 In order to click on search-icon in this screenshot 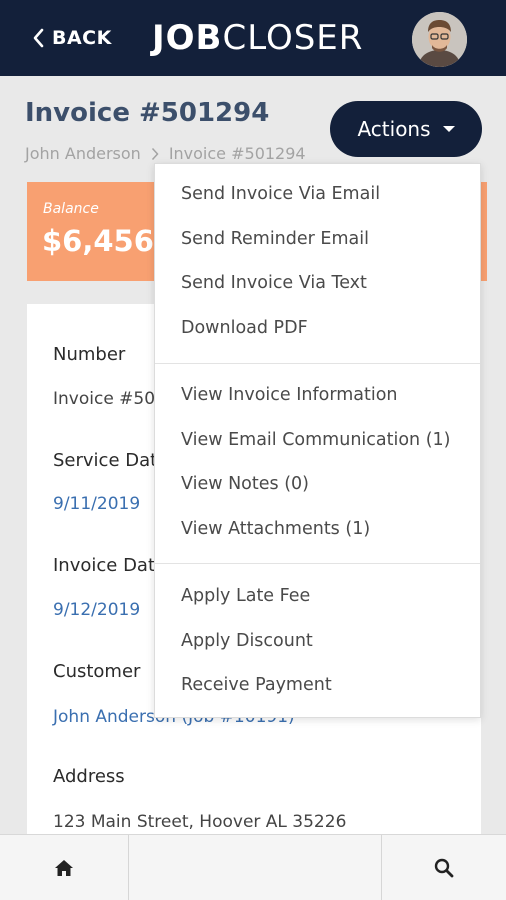, I will do `click(444, 868)`.